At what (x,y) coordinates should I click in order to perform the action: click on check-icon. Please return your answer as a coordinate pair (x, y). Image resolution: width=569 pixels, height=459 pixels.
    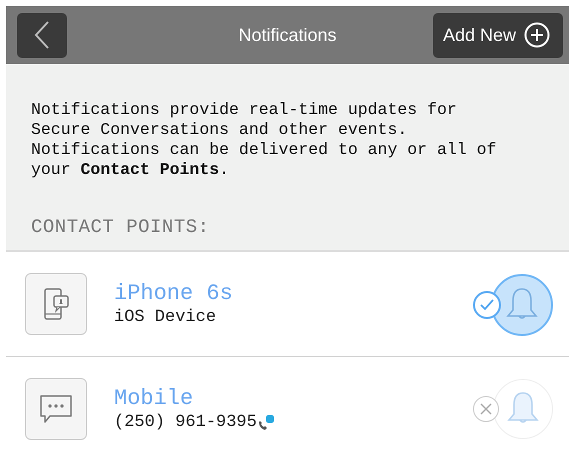
    Looking at the image, I should click on (487, 305).